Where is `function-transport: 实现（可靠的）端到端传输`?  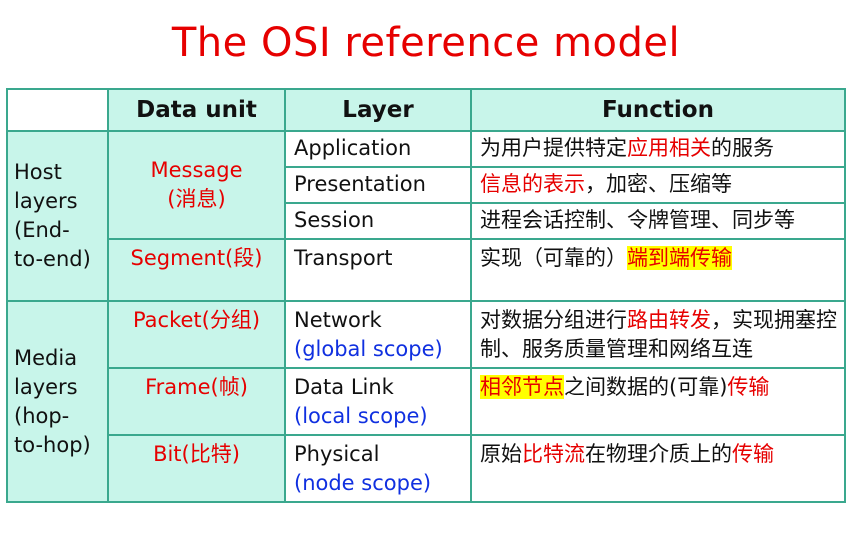 function-transport: 实现（可靠的）端到端传输 is located at coordinates (658, 270).